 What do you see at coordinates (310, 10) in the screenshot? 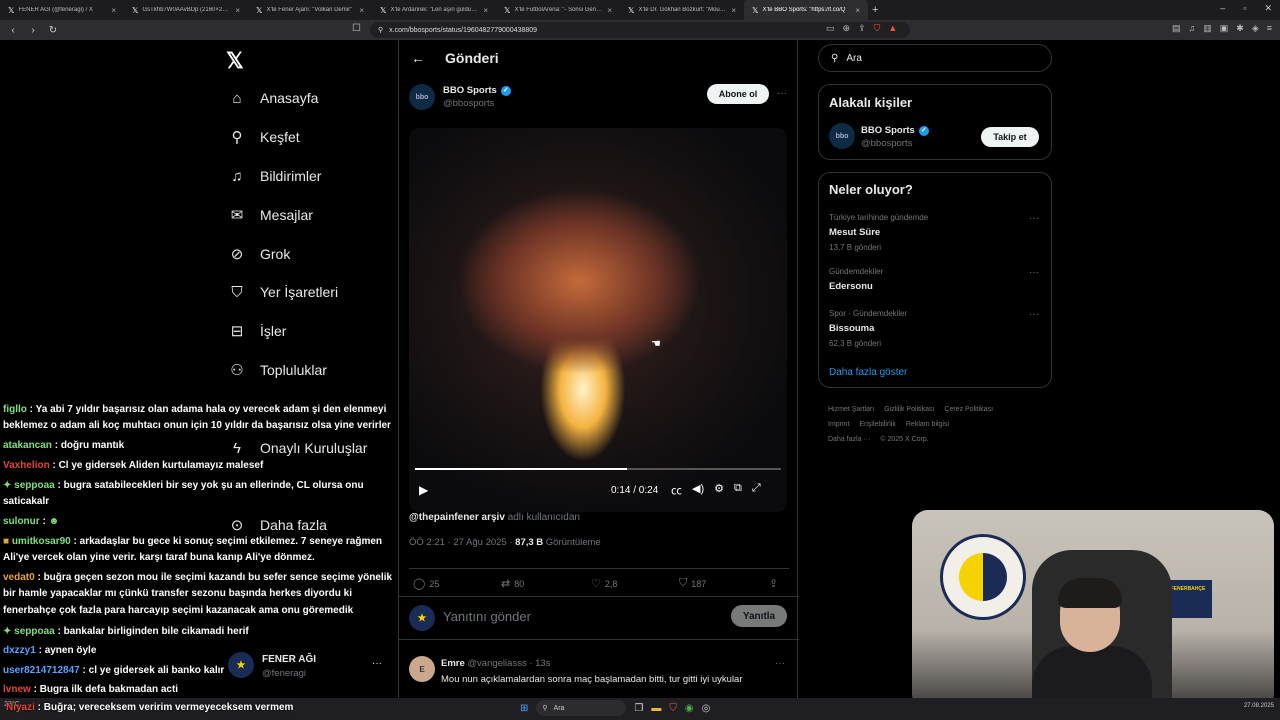
I see `browser-tab: 𝕏 X'te Fener Ajanı: "Volkan Demir" ×` at bounding box center [310, 10].